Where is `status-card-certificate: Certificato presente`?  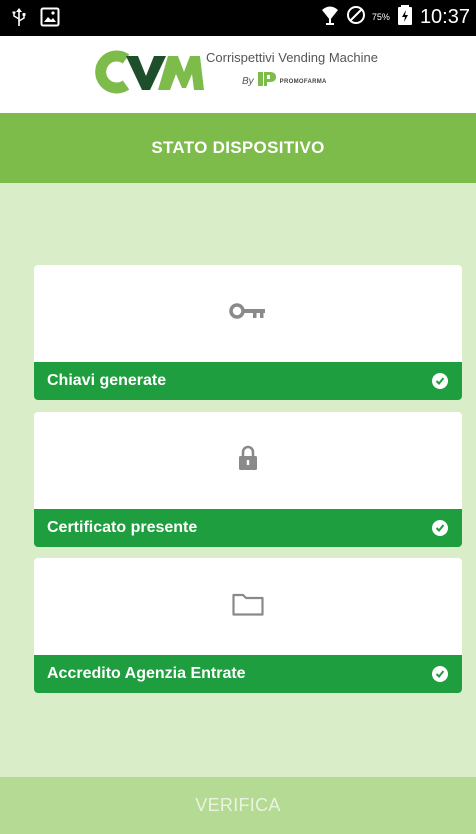 status-card-certificate: Certificato presente is located at coordinates (248, 479).